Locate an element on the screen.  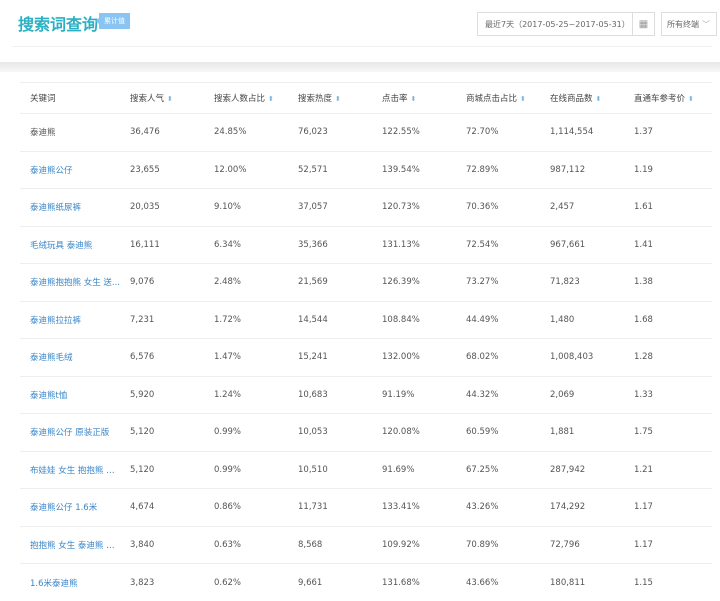
terminal-select-value: 所有终端 is located at coordinates (683, 24).